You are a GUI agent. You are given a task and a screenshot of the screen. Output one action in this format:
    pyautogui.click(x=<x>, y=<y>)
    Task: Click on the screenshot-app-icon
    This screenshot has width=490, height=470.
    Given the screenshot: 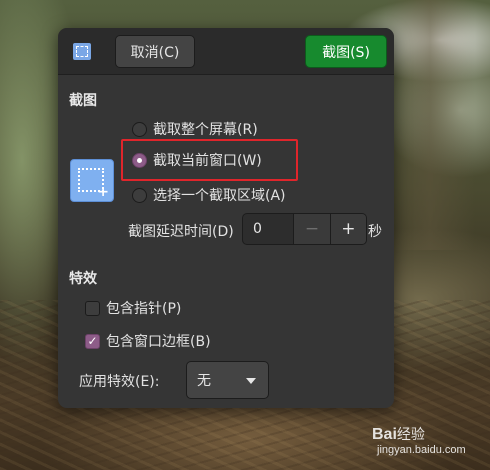 What is the action you would take?
    pyautogui.click(x=82, y=51)
    